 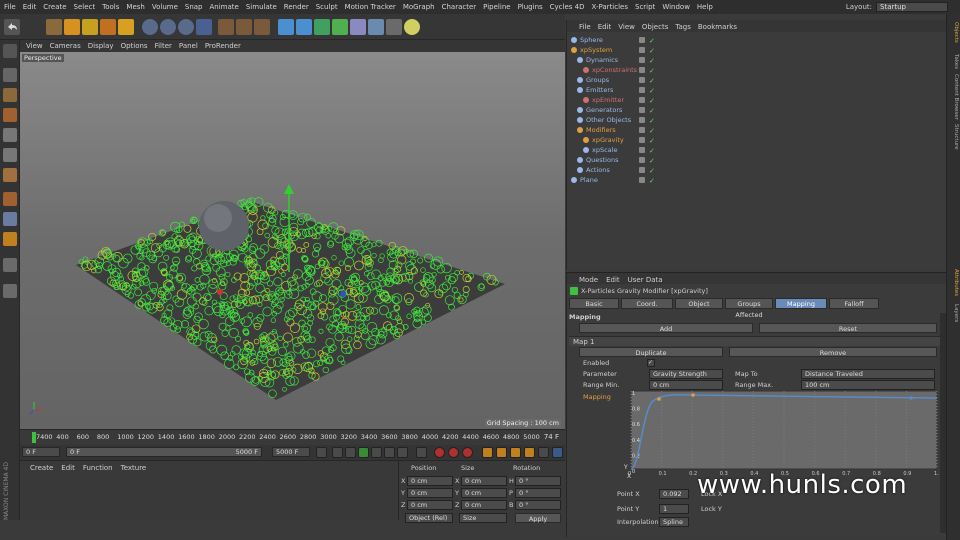 What do you see at coordinates (757, 170) in the screenshot?
I see `object-row: Actions ✓` at bounding box center [757, 170].